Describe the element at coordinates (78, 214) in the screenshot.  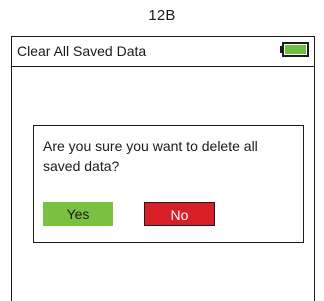
I see `yes-button: Yes` at that location.